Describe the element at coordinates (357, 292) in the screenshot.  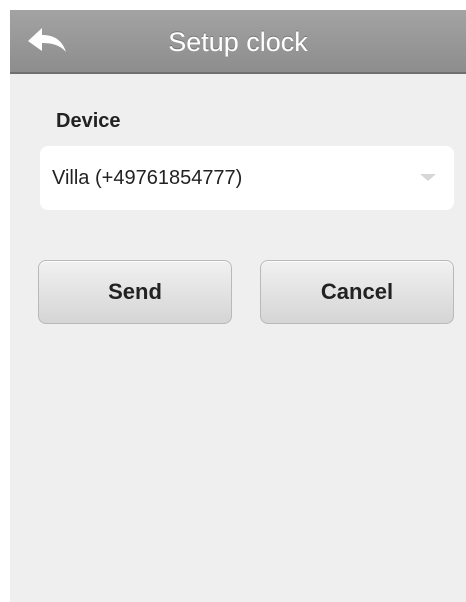
I see `cancel-button: Cancel` at that location.